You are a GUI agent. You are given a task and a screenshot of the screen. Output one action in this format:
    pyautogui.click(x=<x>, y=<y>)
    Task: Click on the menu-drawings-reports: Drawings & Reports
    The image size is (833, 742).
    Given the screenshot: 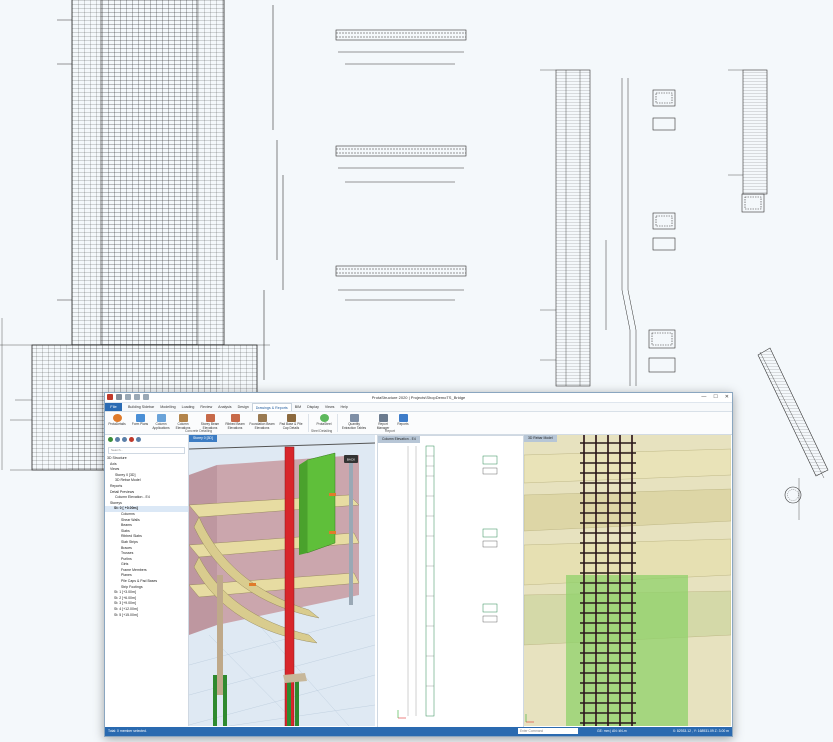 What is the action you would take?
    pyautogui.click(x=271, y=407)
    